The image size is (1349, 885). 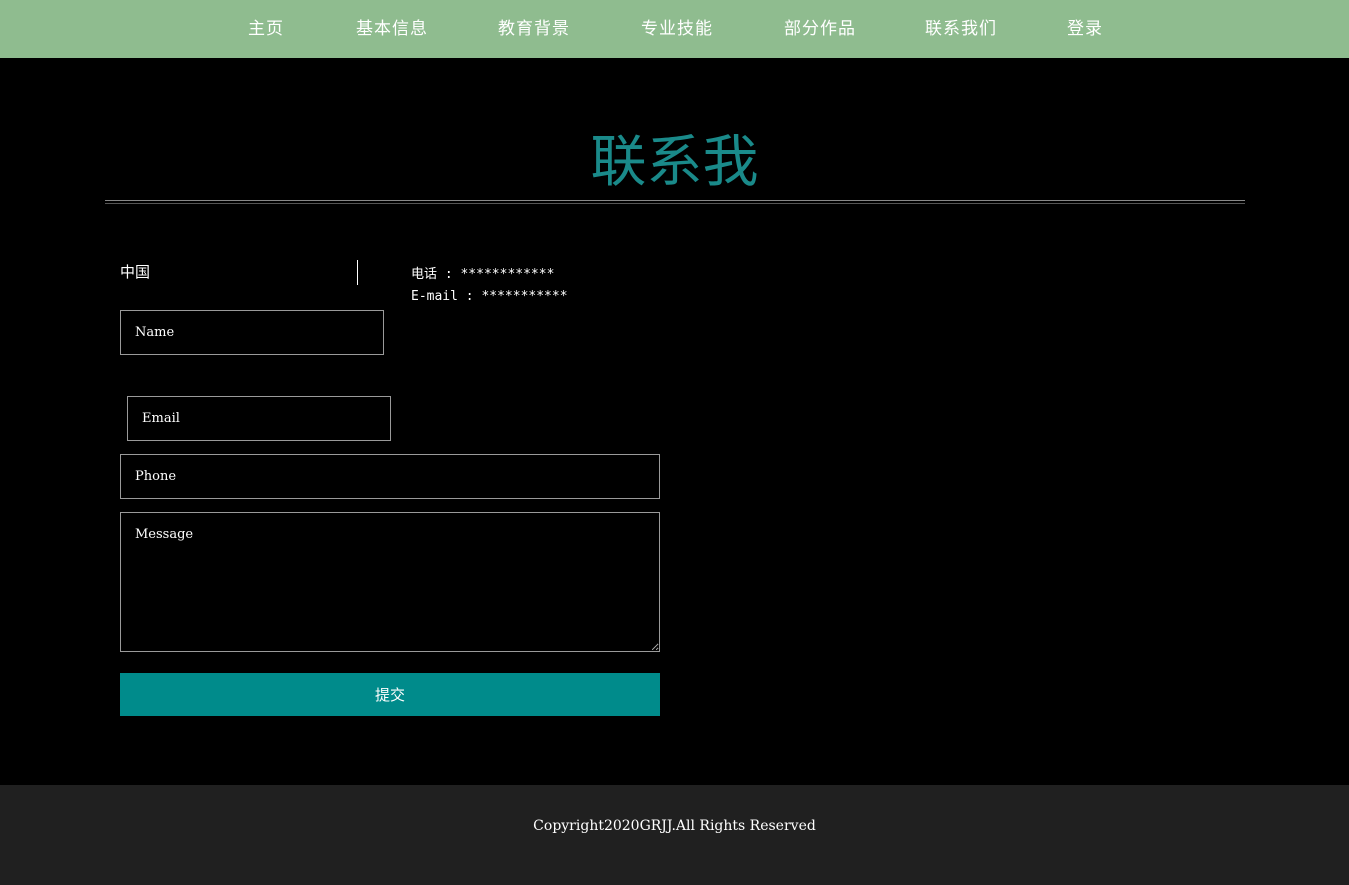 I want to click on page-title: 联系我, so click(x=674, y=162).